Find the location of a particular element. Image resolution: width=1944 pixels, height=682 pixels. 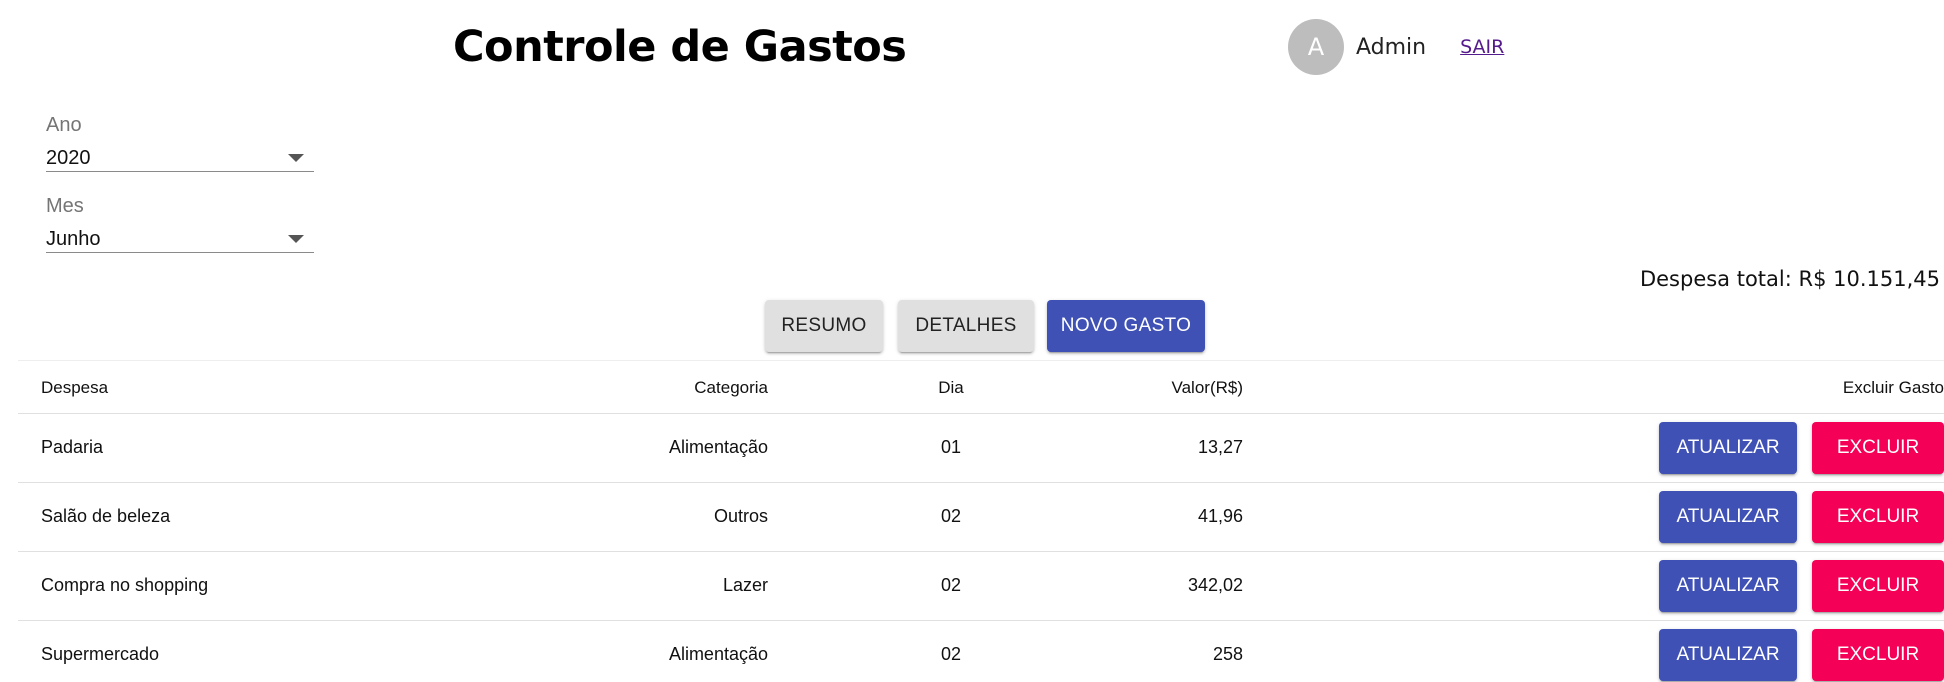

column-header-dia: Dia is located at coordinates (951, 387).